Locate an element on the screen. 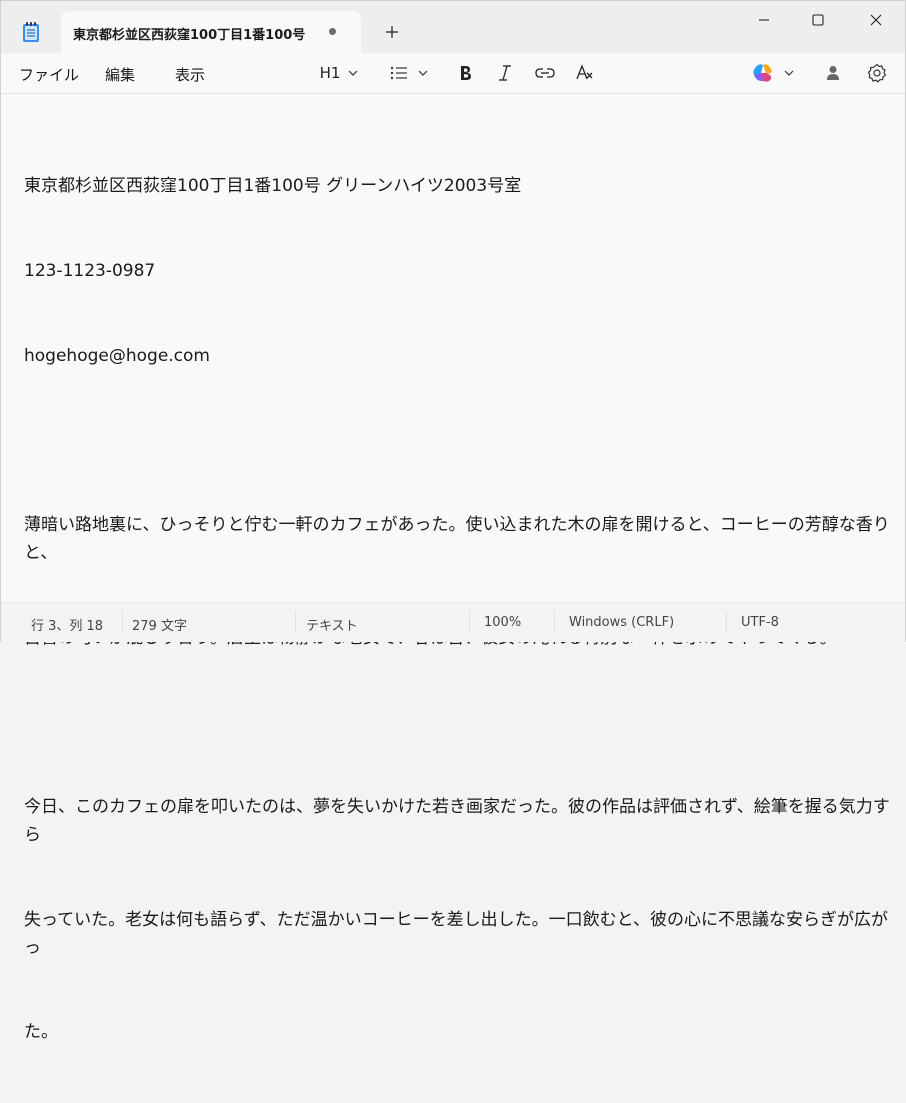 The image size is (906, 1103). notepad-app-icon is located at coordinates (31, 32).